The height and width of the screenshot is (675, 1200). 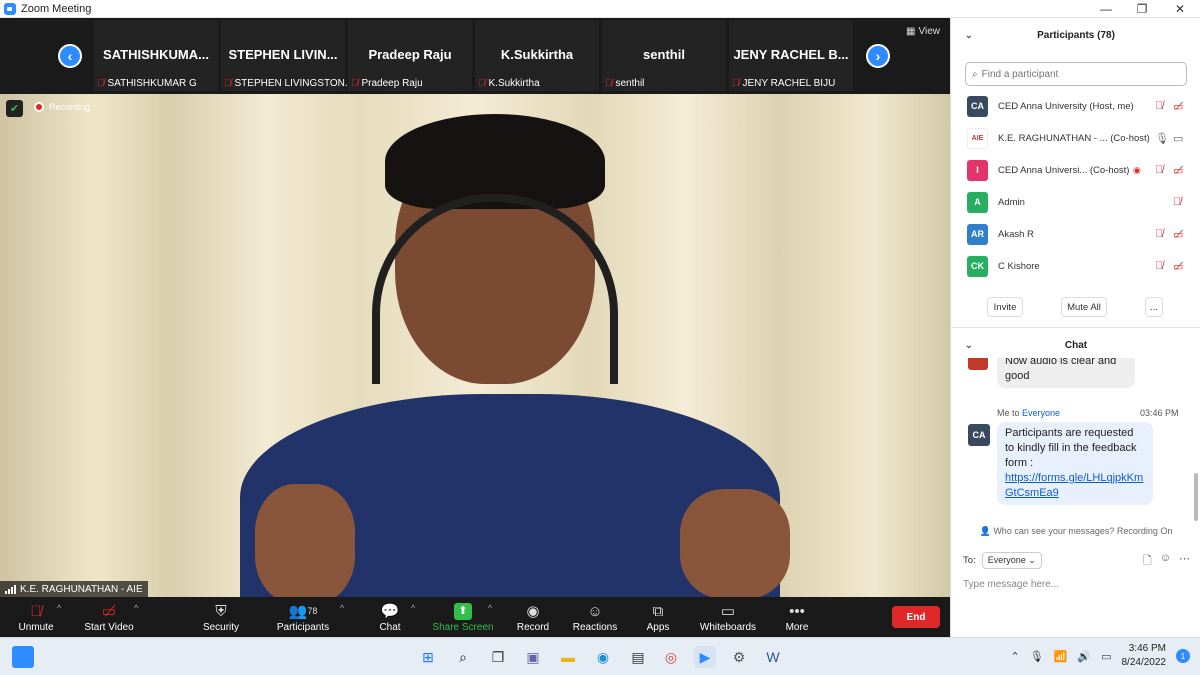 What do you see at coordinates (1084, 656) in the screenshot?
I see `volume-icon: 🔊` at bounding box center [1084, 656].